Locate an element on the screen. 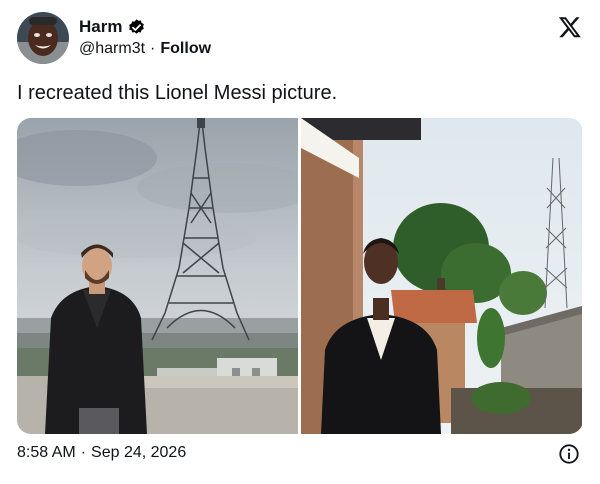 The height and width of the screenshot is (484, 600). tweet-footer: 8:58 AM · Sep 24, 2026 is located at coordinates (101, 453).